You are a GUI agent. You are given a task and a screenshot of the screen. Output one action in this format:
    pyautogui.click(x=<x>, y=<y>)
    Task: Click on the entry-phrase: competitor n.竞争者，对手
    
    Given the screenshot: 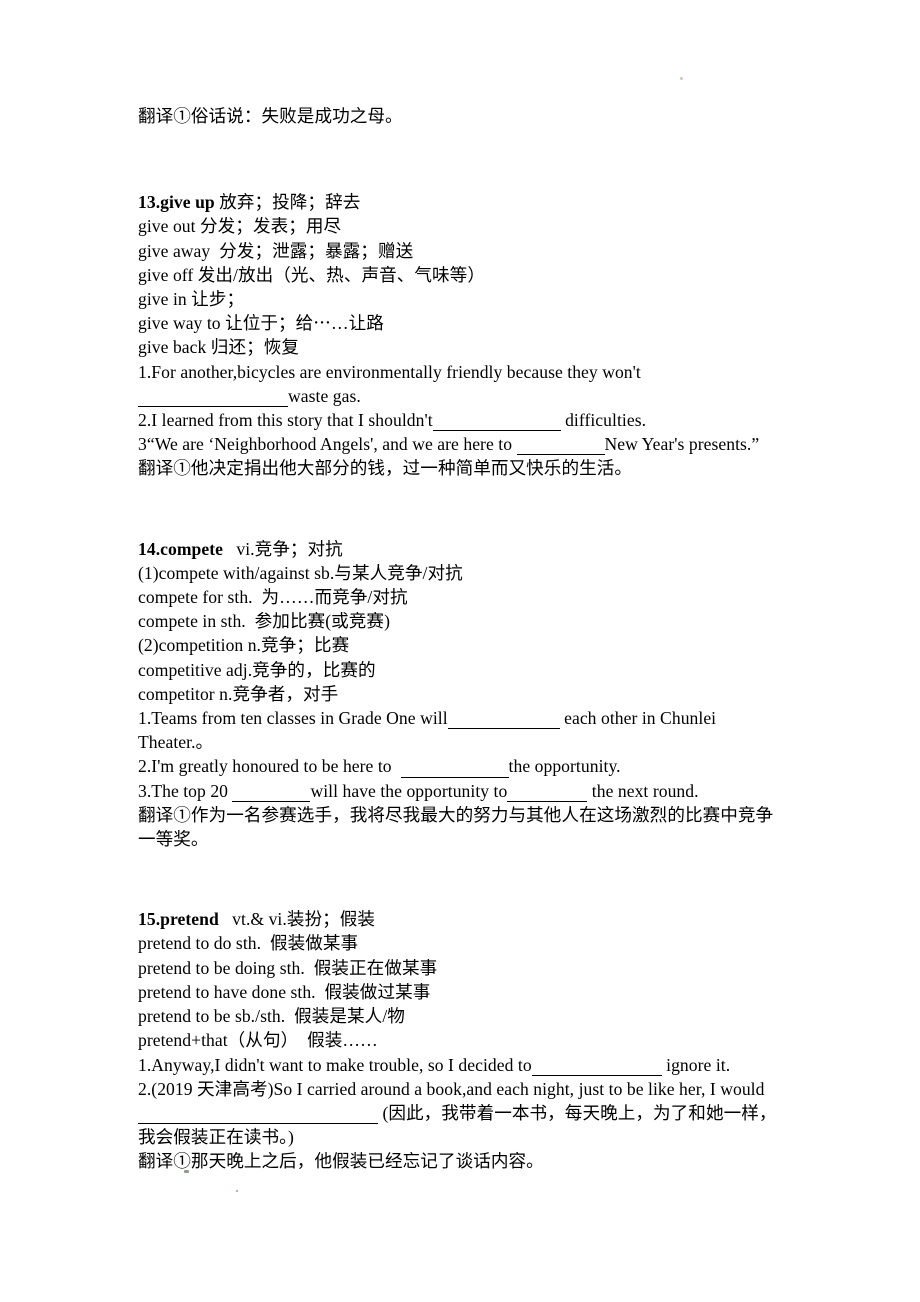 What is the action you would take?
    pyautogui.click(x=238, y=693)
    